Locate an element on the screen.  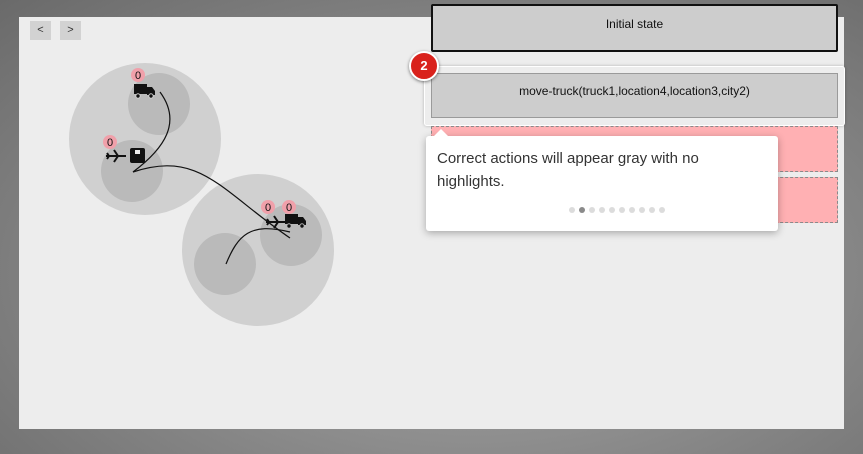
counter-truck-top: 0 is located at coordinates (138, 75).